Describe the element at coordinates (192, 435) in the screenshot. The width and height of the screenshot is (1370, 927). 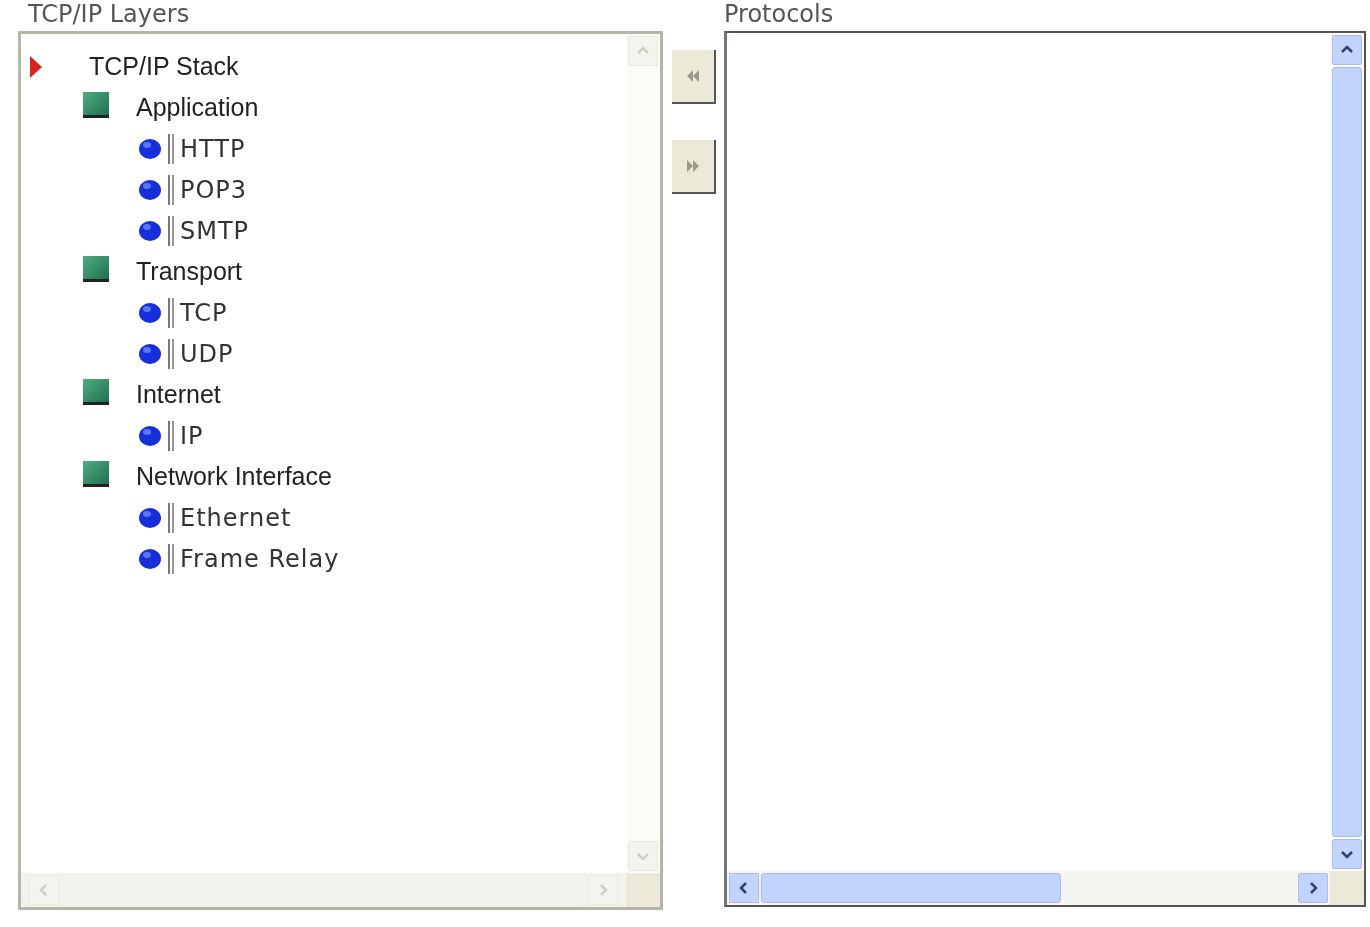
I see `tree-item-label: IP` at that location.